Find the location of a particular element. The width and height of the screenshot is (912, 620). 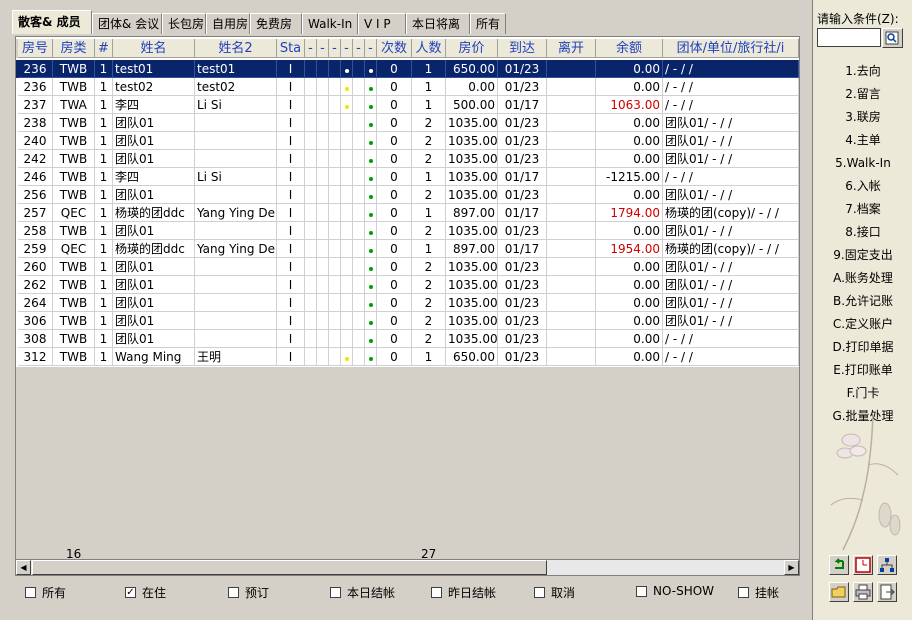

cell-persons: 2 is located at coordinates (429, 267).